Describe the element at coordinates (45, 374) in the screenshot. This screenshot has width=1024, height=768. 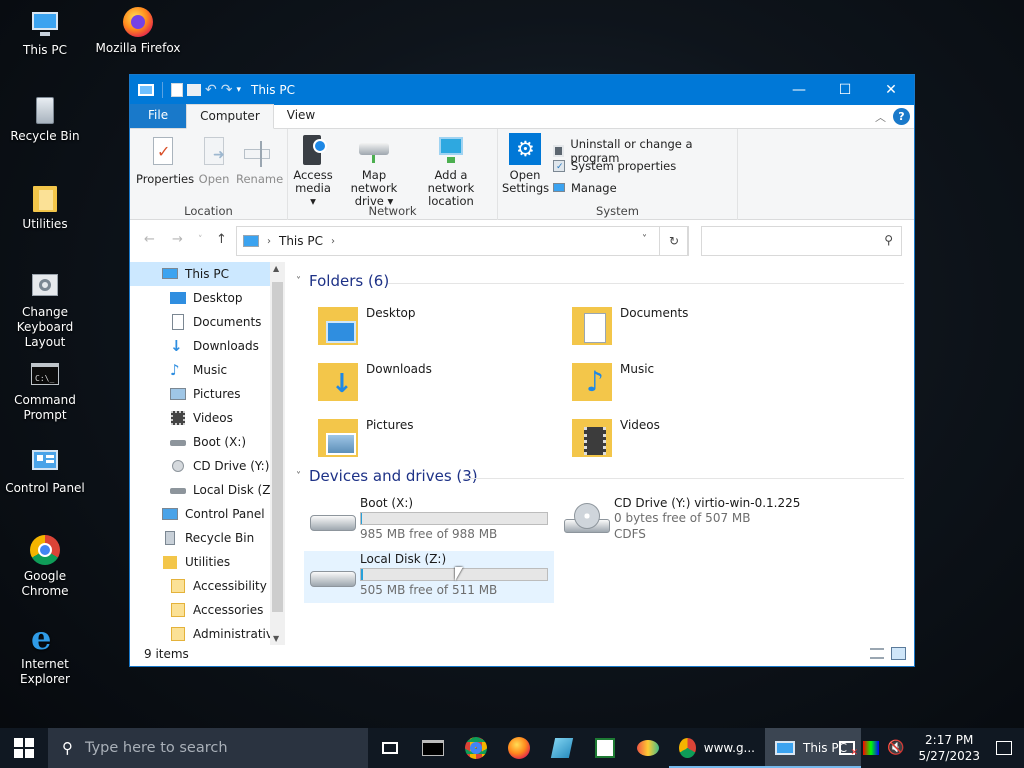
I see `terminal-icon: C:\_` at that location.